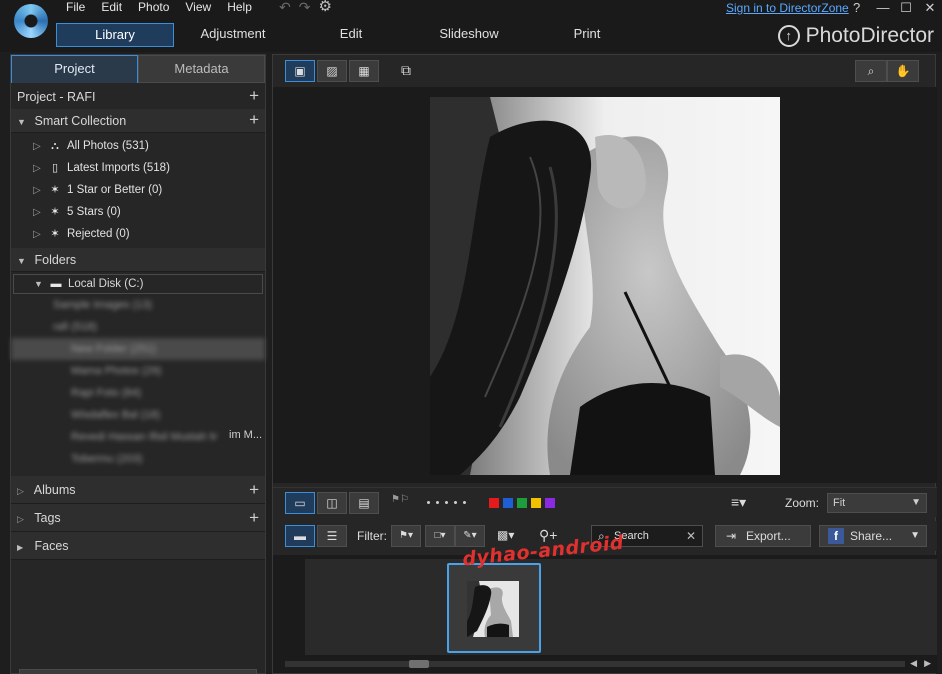 Image resolution: width=942 pixels, height=674 pixels. I want to click on filmstrip-scrollbar, so click(595, 664).